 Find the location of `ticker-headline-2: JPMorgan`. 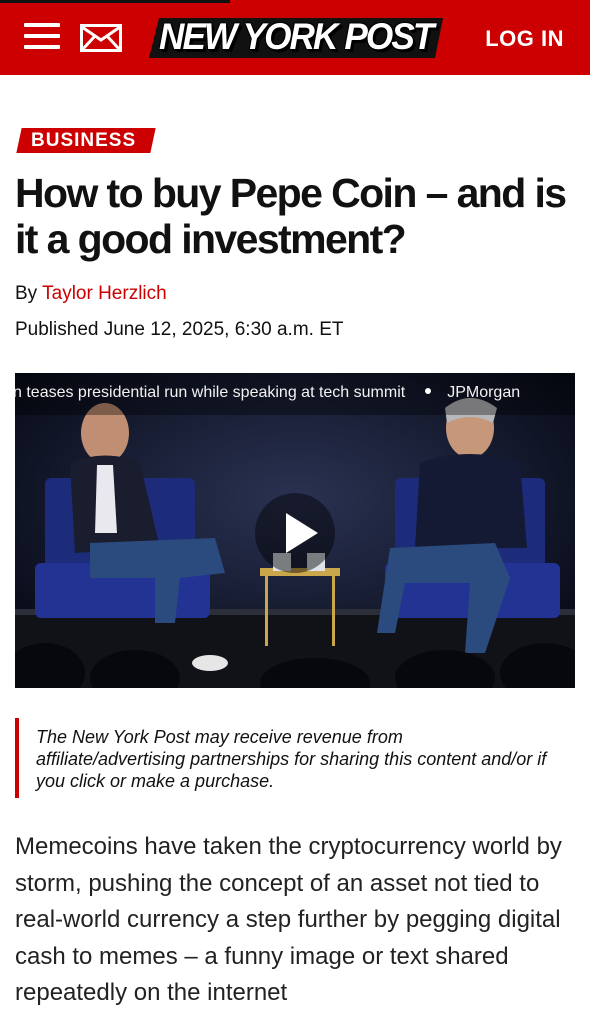

ticker-headline-2: JPMorgan is located at coordinates (484, 392).